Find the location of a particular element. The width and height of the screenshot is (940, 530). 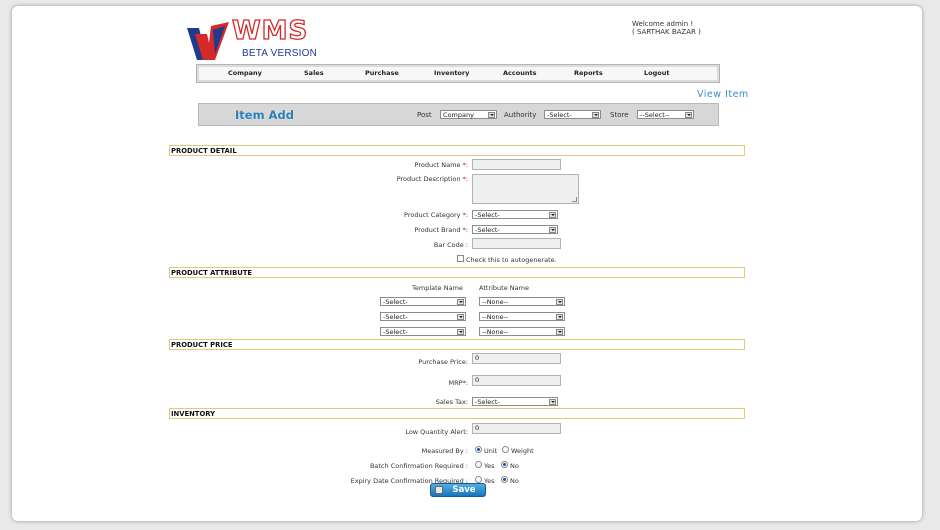

bar-code-input is located at coordinates (516, 243).